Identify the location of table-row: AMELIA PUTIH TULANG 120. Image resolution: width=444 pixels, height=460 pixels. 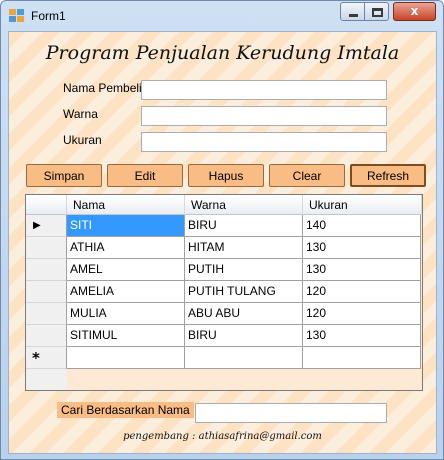
(224, 292).